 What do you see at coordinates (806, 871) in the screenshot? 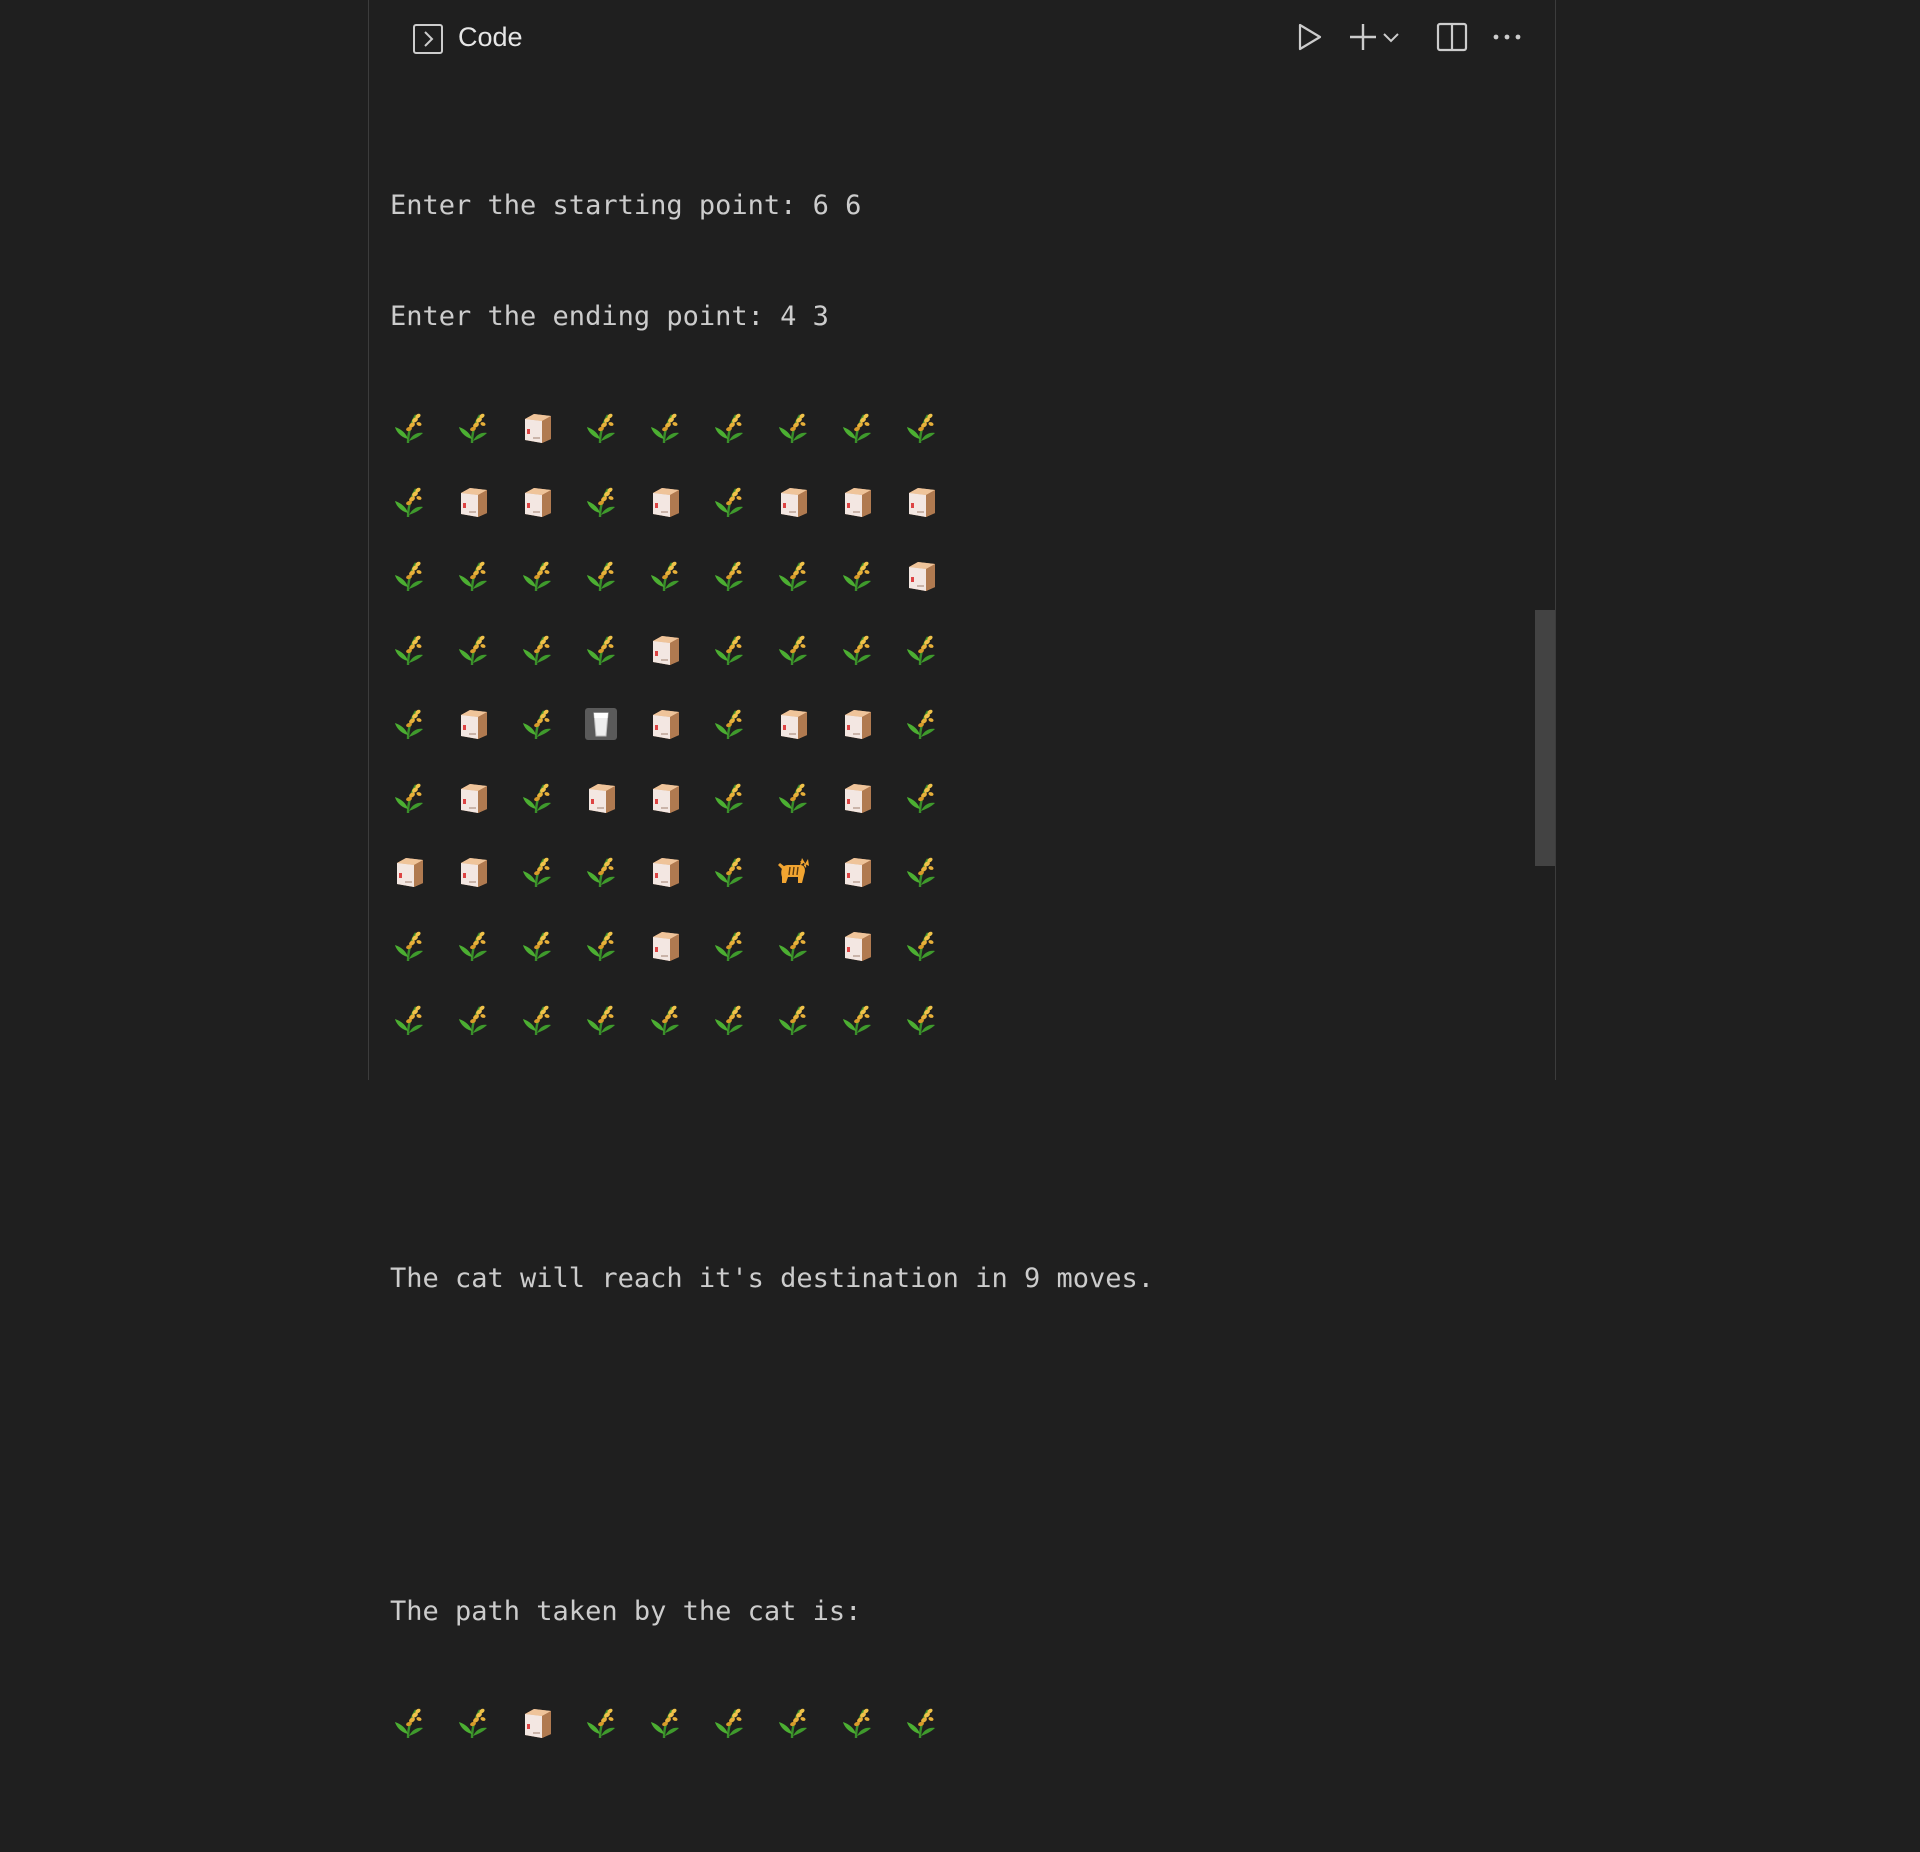
I see `cat-icon` at bounding box center [806, 871].